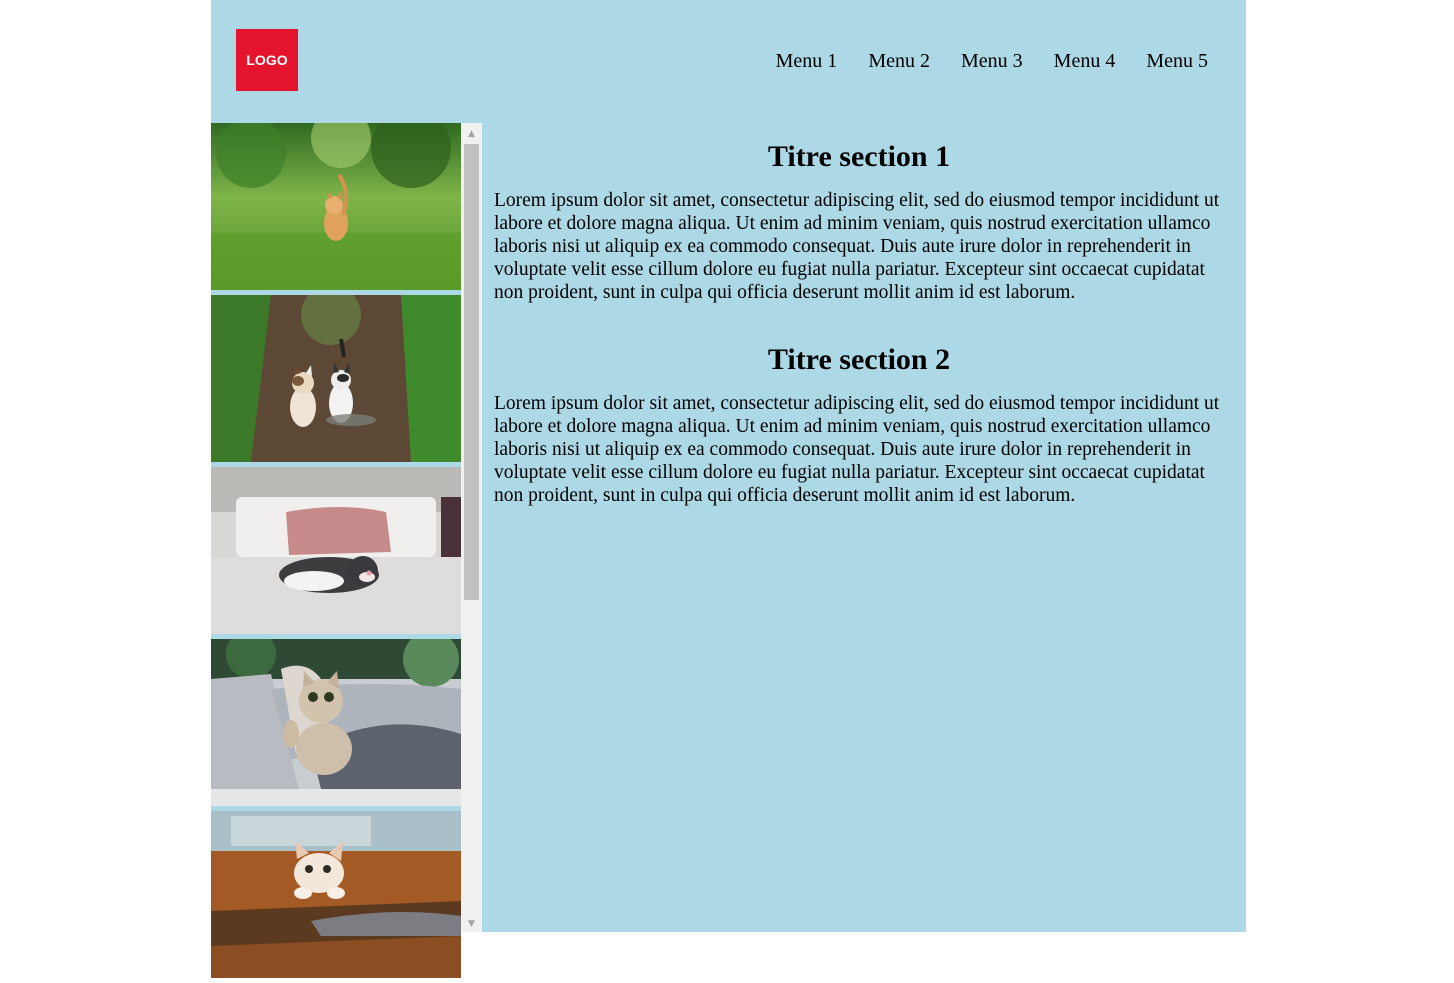 The width and height of the screenshot is (1454, 983). I want to click on scroll-up-arrow-icon: ▲, so click(471, 133).